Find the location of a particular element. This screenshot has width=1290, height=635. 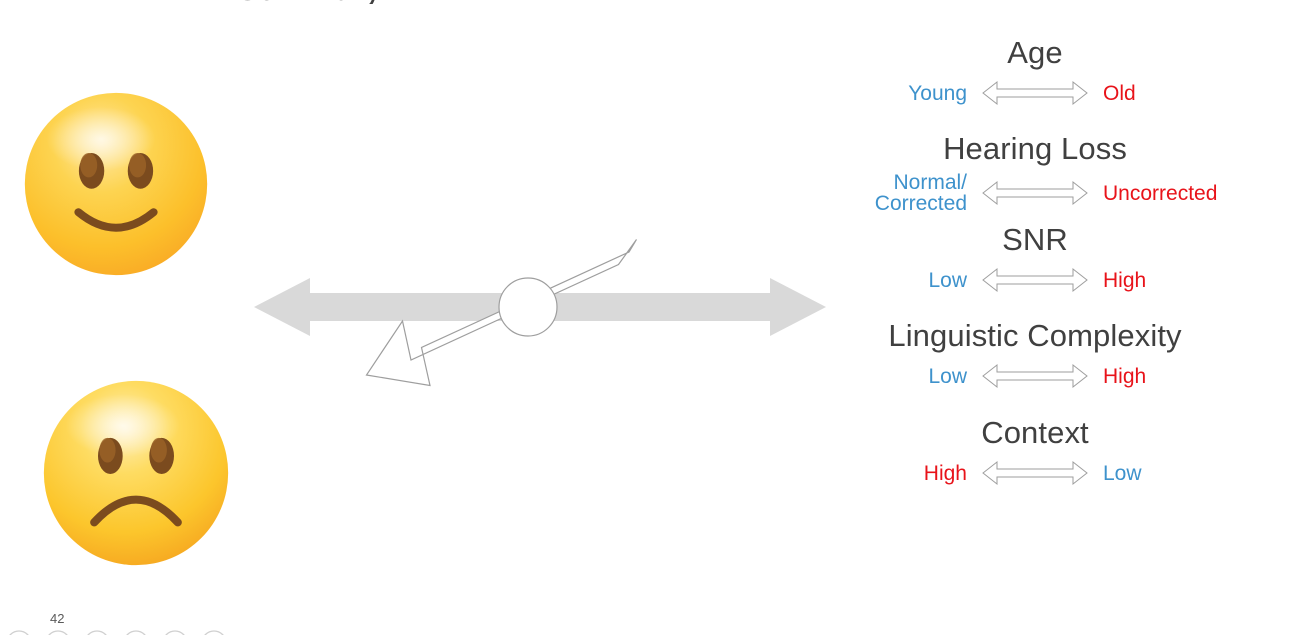

scale-age: Age Young Old is located at coordinates (1035, 71).